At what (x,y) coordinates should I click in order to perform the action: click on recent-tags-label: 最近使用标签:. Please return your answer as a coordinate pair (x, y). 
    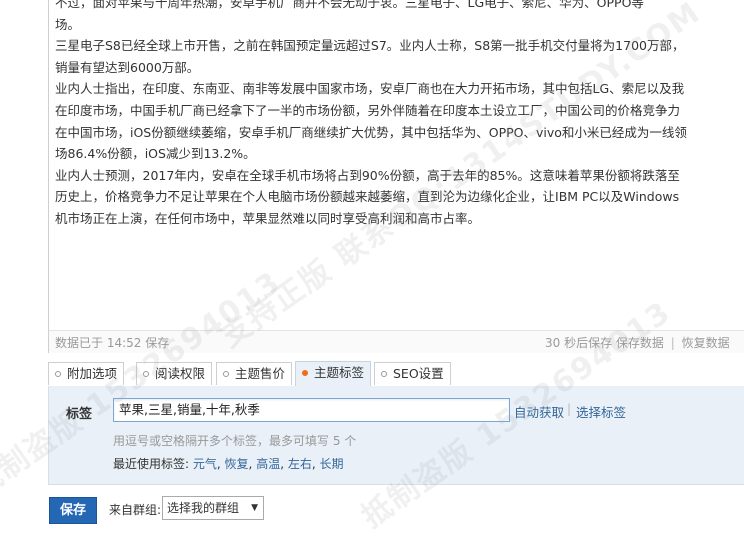
    Looking at the image, I should click on (151, 464).